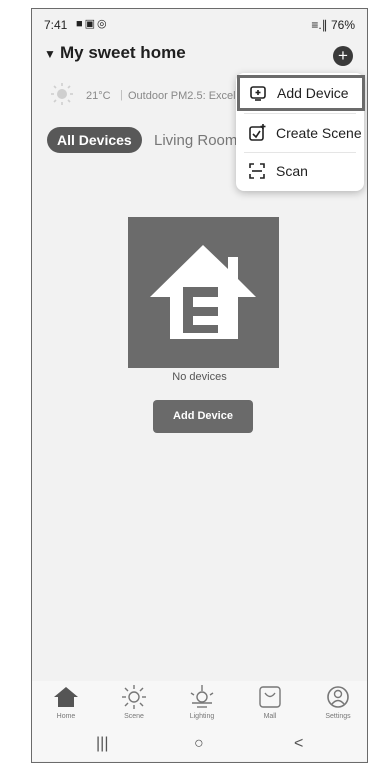 The width and height of the screenshot is (378, 768). What do you see at coordinates (319, 133) in the screenshot?
I see `menu-item-label: Create Scene` at bounding box center [319, 133].